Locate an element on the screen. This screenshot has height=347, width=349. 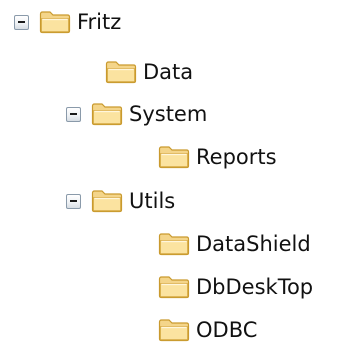
tree-node-label: Data is located at coordinates (168, 72).